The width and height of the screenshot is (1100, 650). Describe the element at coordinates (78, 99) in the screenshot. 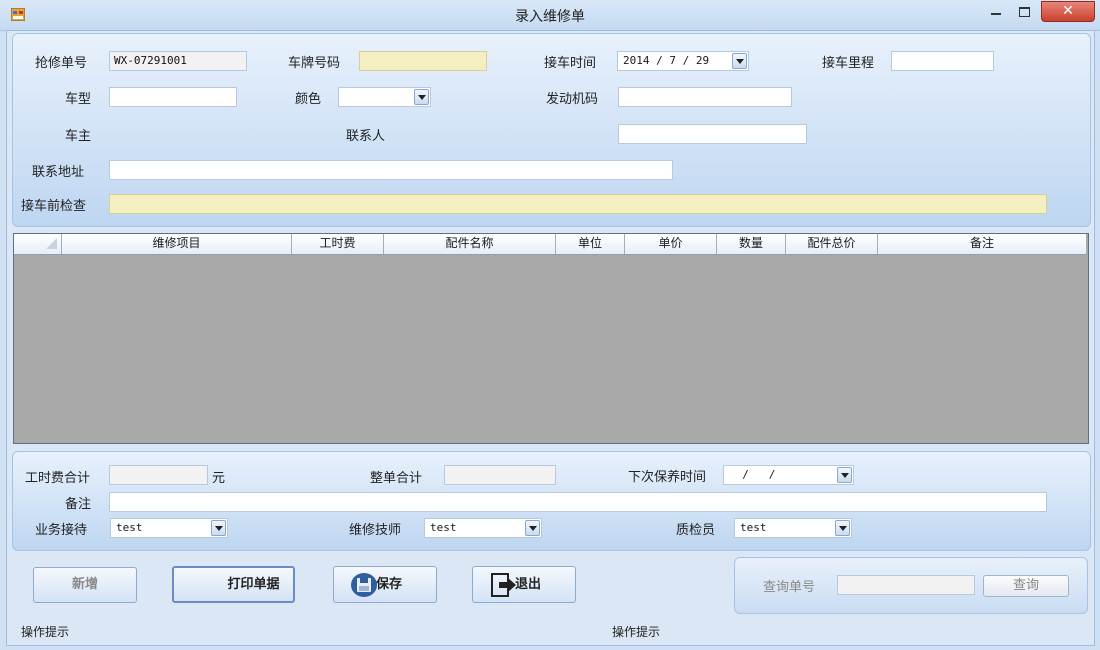

I see `model-label: 车型` at that location.